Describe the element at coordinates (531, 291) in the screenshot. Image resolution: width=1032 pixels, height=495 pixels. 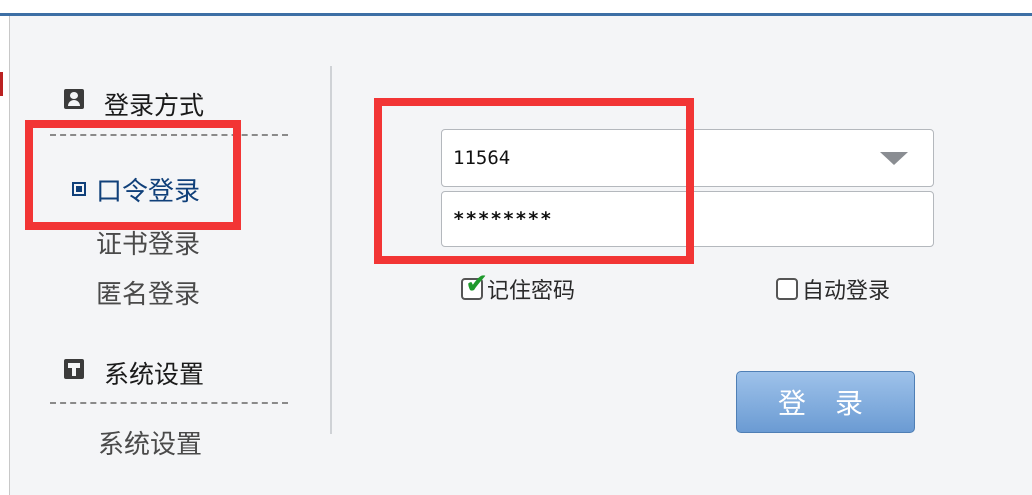
I see `remember-password-label: 记住密码` at that location.